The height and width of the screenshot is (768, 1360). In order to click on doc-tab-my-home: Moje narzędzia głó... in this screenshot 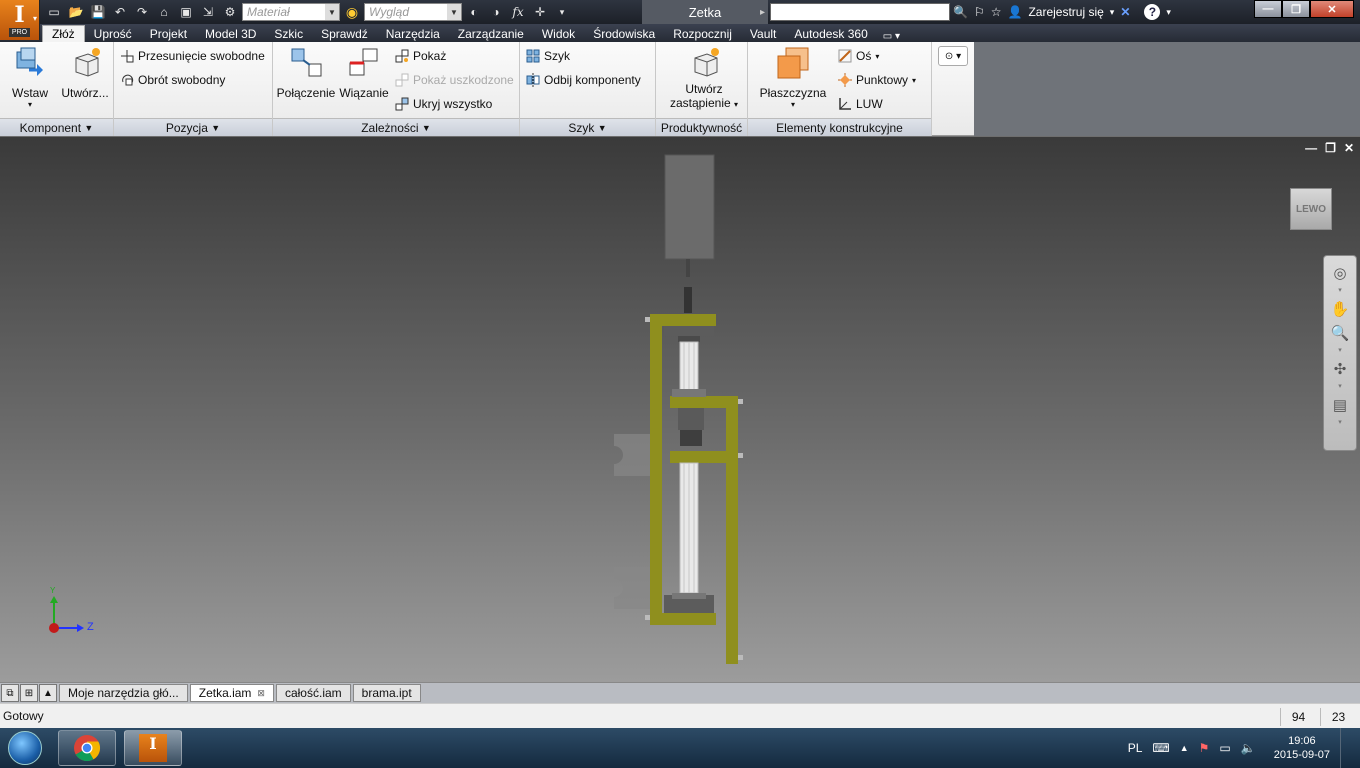, I will do `click(123, 693)`.